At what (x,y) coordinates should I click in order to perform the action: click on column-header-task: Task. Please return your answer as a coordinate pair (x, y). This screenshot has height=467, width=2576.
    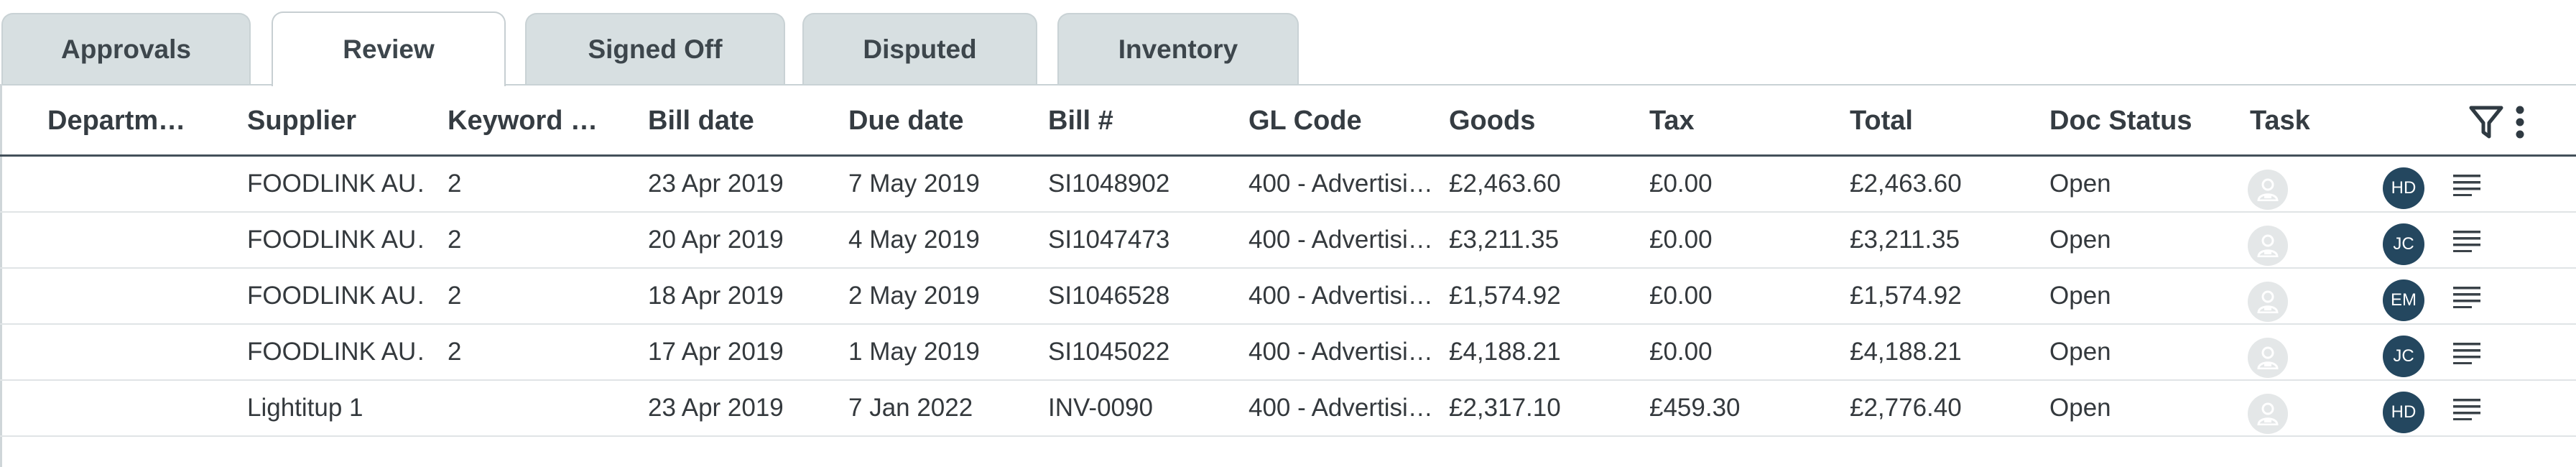
    Looking at the image, I should click on (2322, 121).